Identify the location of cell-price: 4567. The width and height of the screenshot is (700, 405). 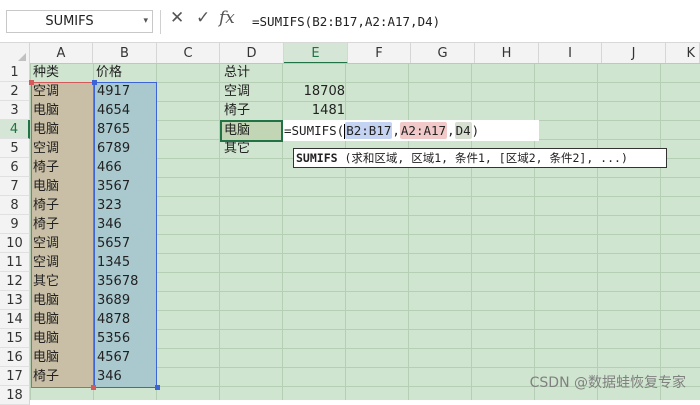
(113, 357).